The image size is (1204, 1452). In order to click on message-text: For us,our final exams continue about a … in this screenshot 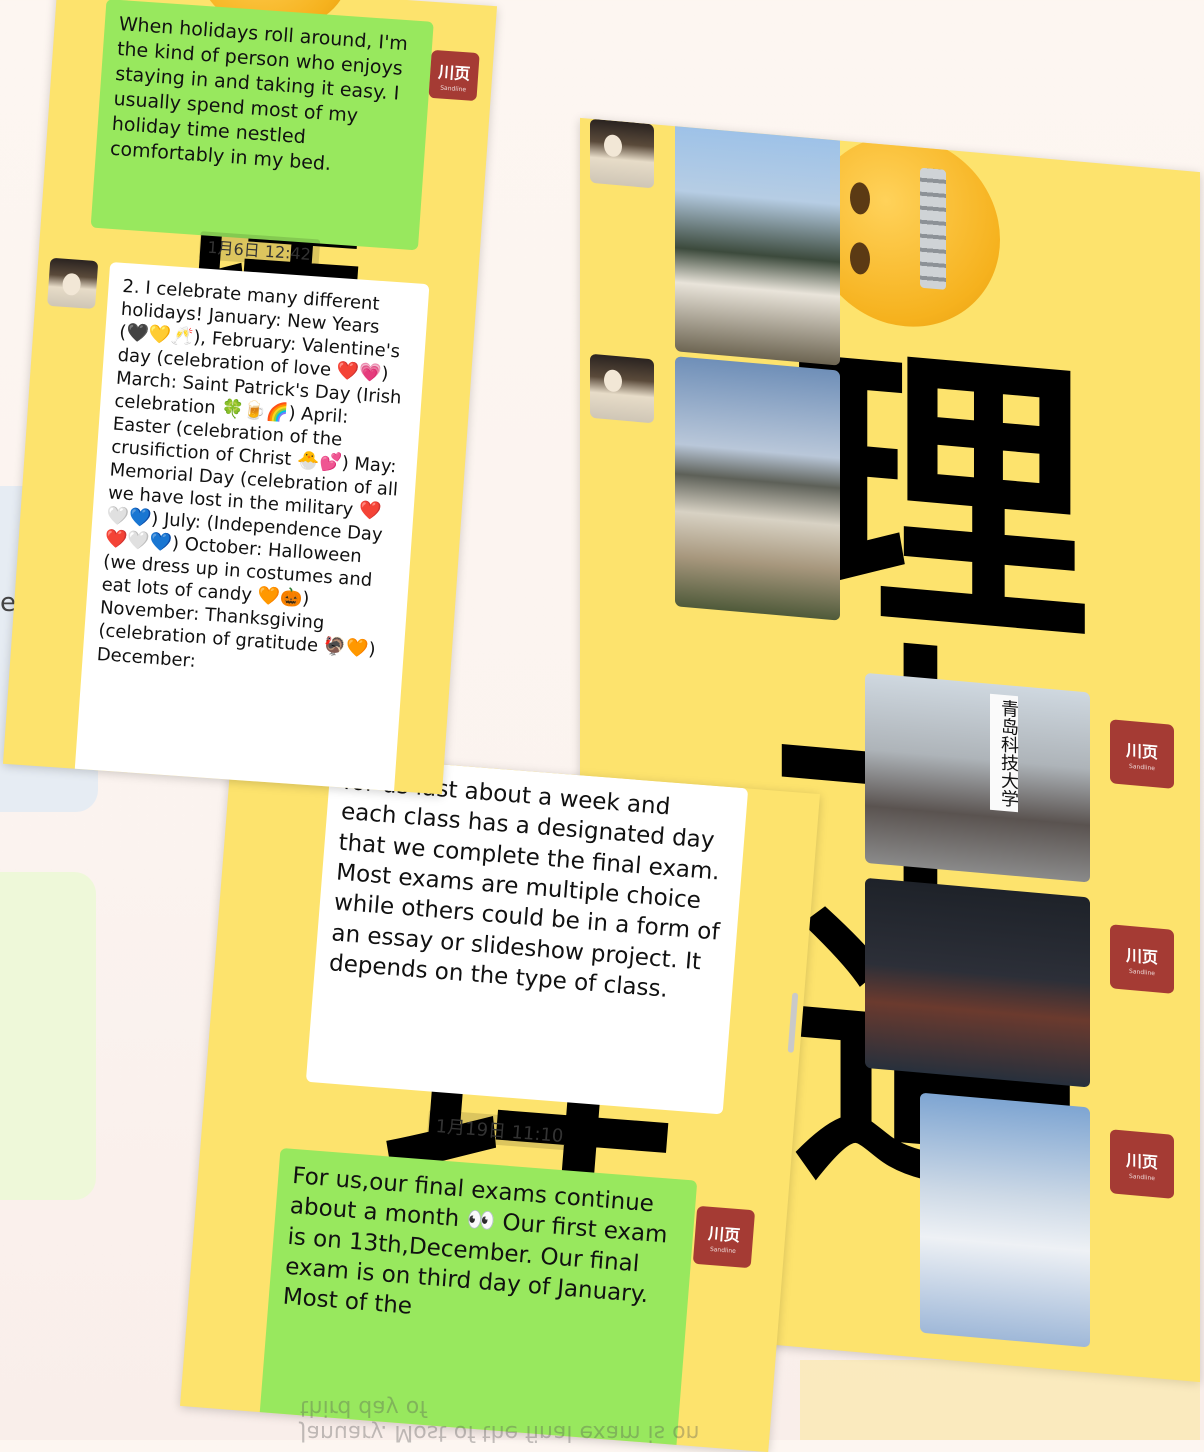, I will do `click(475, 1241)`.